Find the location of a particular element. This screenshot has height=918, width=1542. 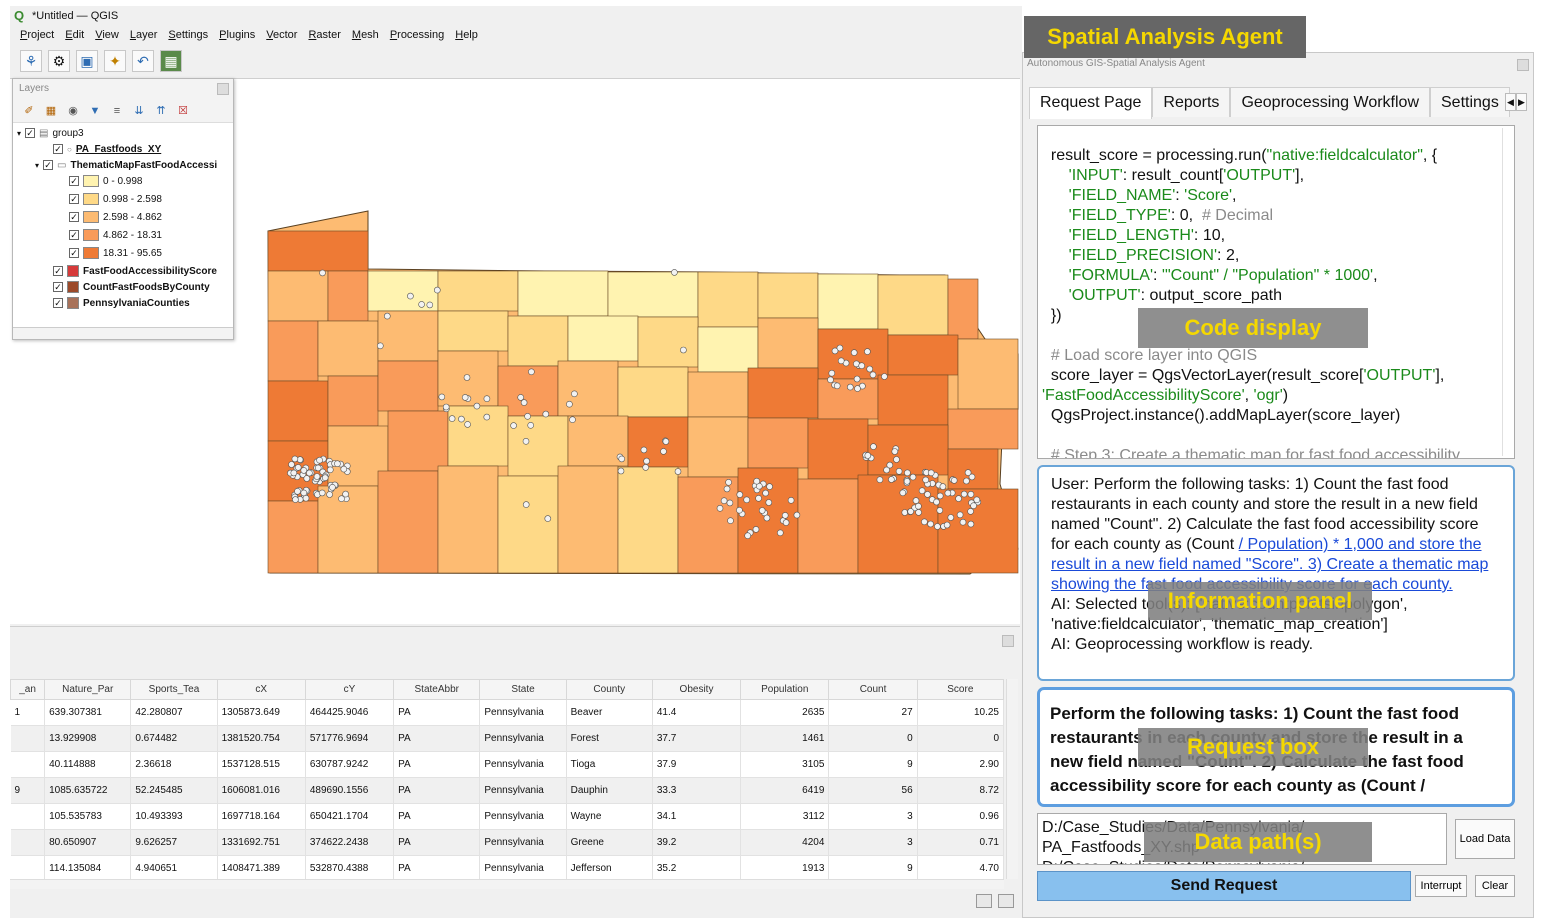

table-cell: Forest is located at coordinates (609, 738).